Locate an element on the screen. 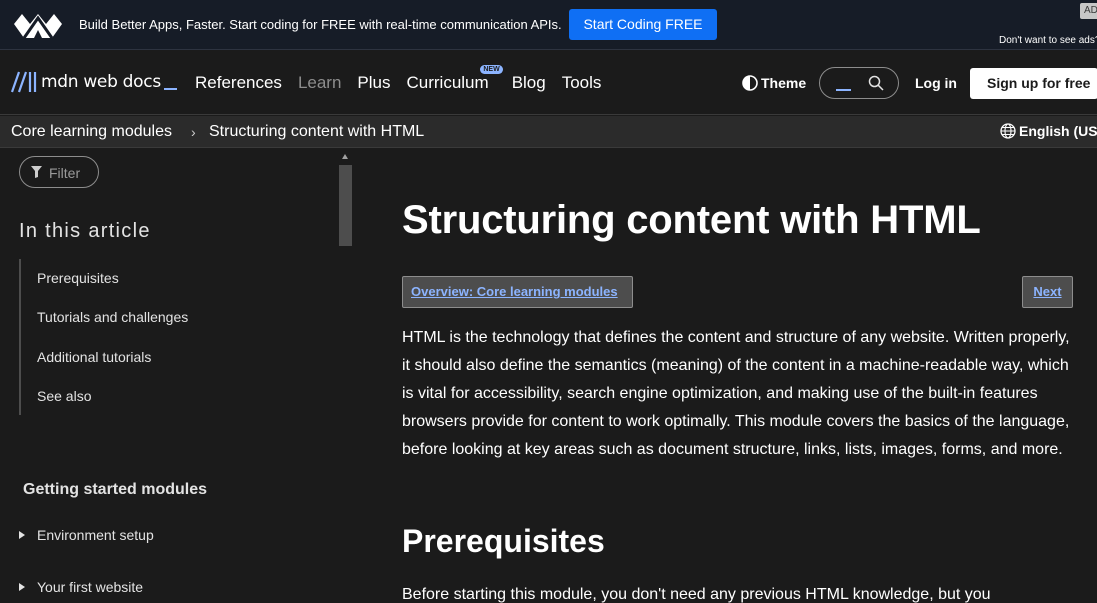 This screenshot has width=1097, height=603. logo-text: mdn web docs is located at coordinates (101, 82).